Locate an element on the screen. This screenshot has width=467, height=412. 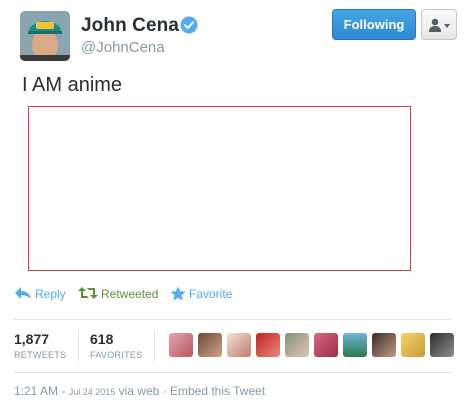
favorites-stat: 618 FAVORITES is located at coordinates (116, 345).